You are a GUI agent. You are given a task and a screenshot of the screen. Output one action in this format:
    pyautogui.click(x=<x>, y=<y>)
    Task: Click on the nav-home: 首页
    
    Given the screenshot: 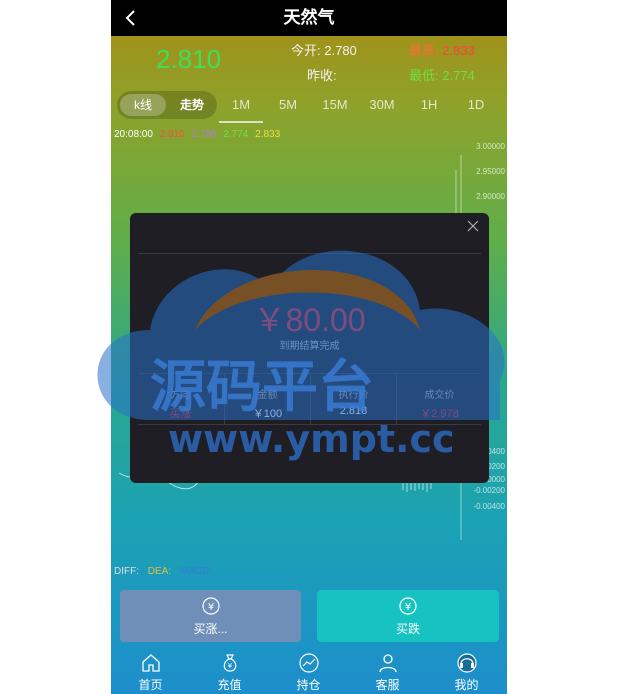 What is the action you would take?
    pyautogui.click(x=150, y=671)
    